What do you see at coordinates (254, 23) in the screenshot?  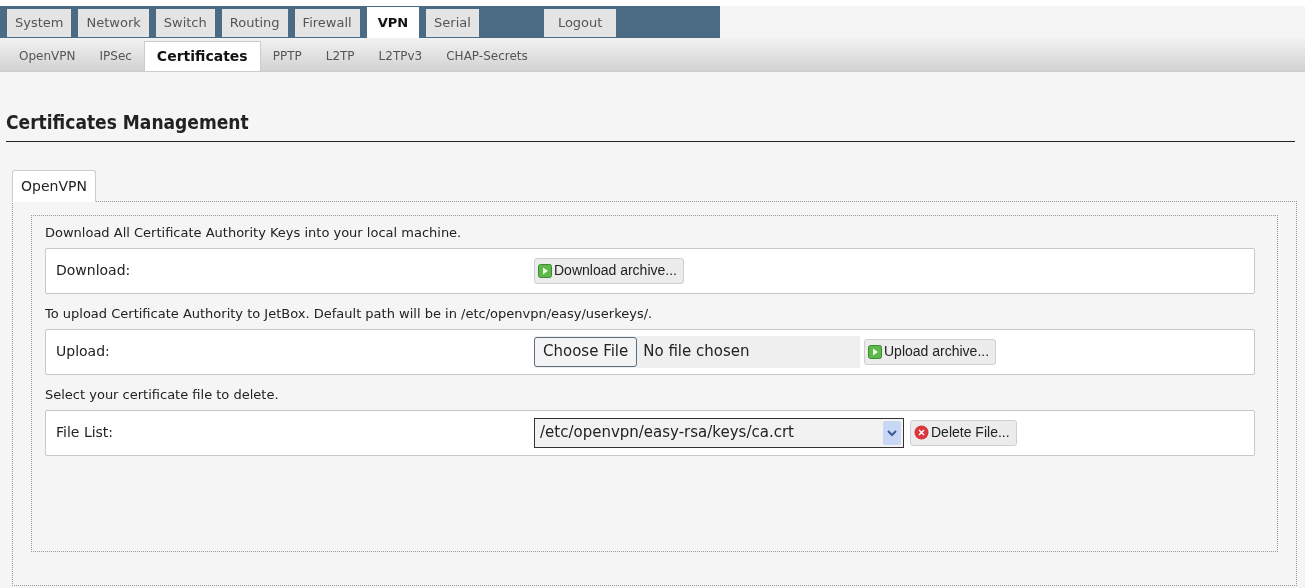 I see `main-tab: Routing` at bounding box center [254, 23].